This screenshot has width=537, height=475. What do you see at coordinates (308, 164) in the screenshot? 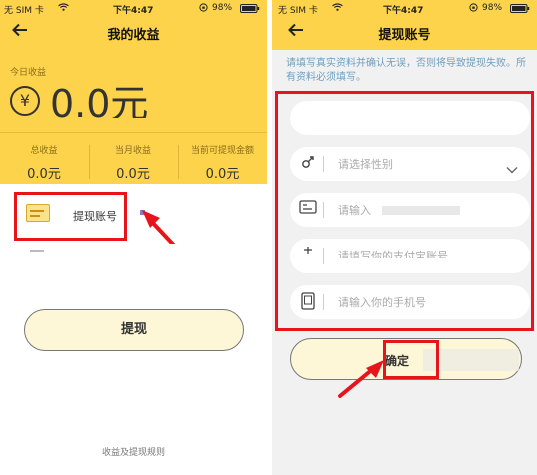
I see `gender-icon` at bounding box center [308, 164].